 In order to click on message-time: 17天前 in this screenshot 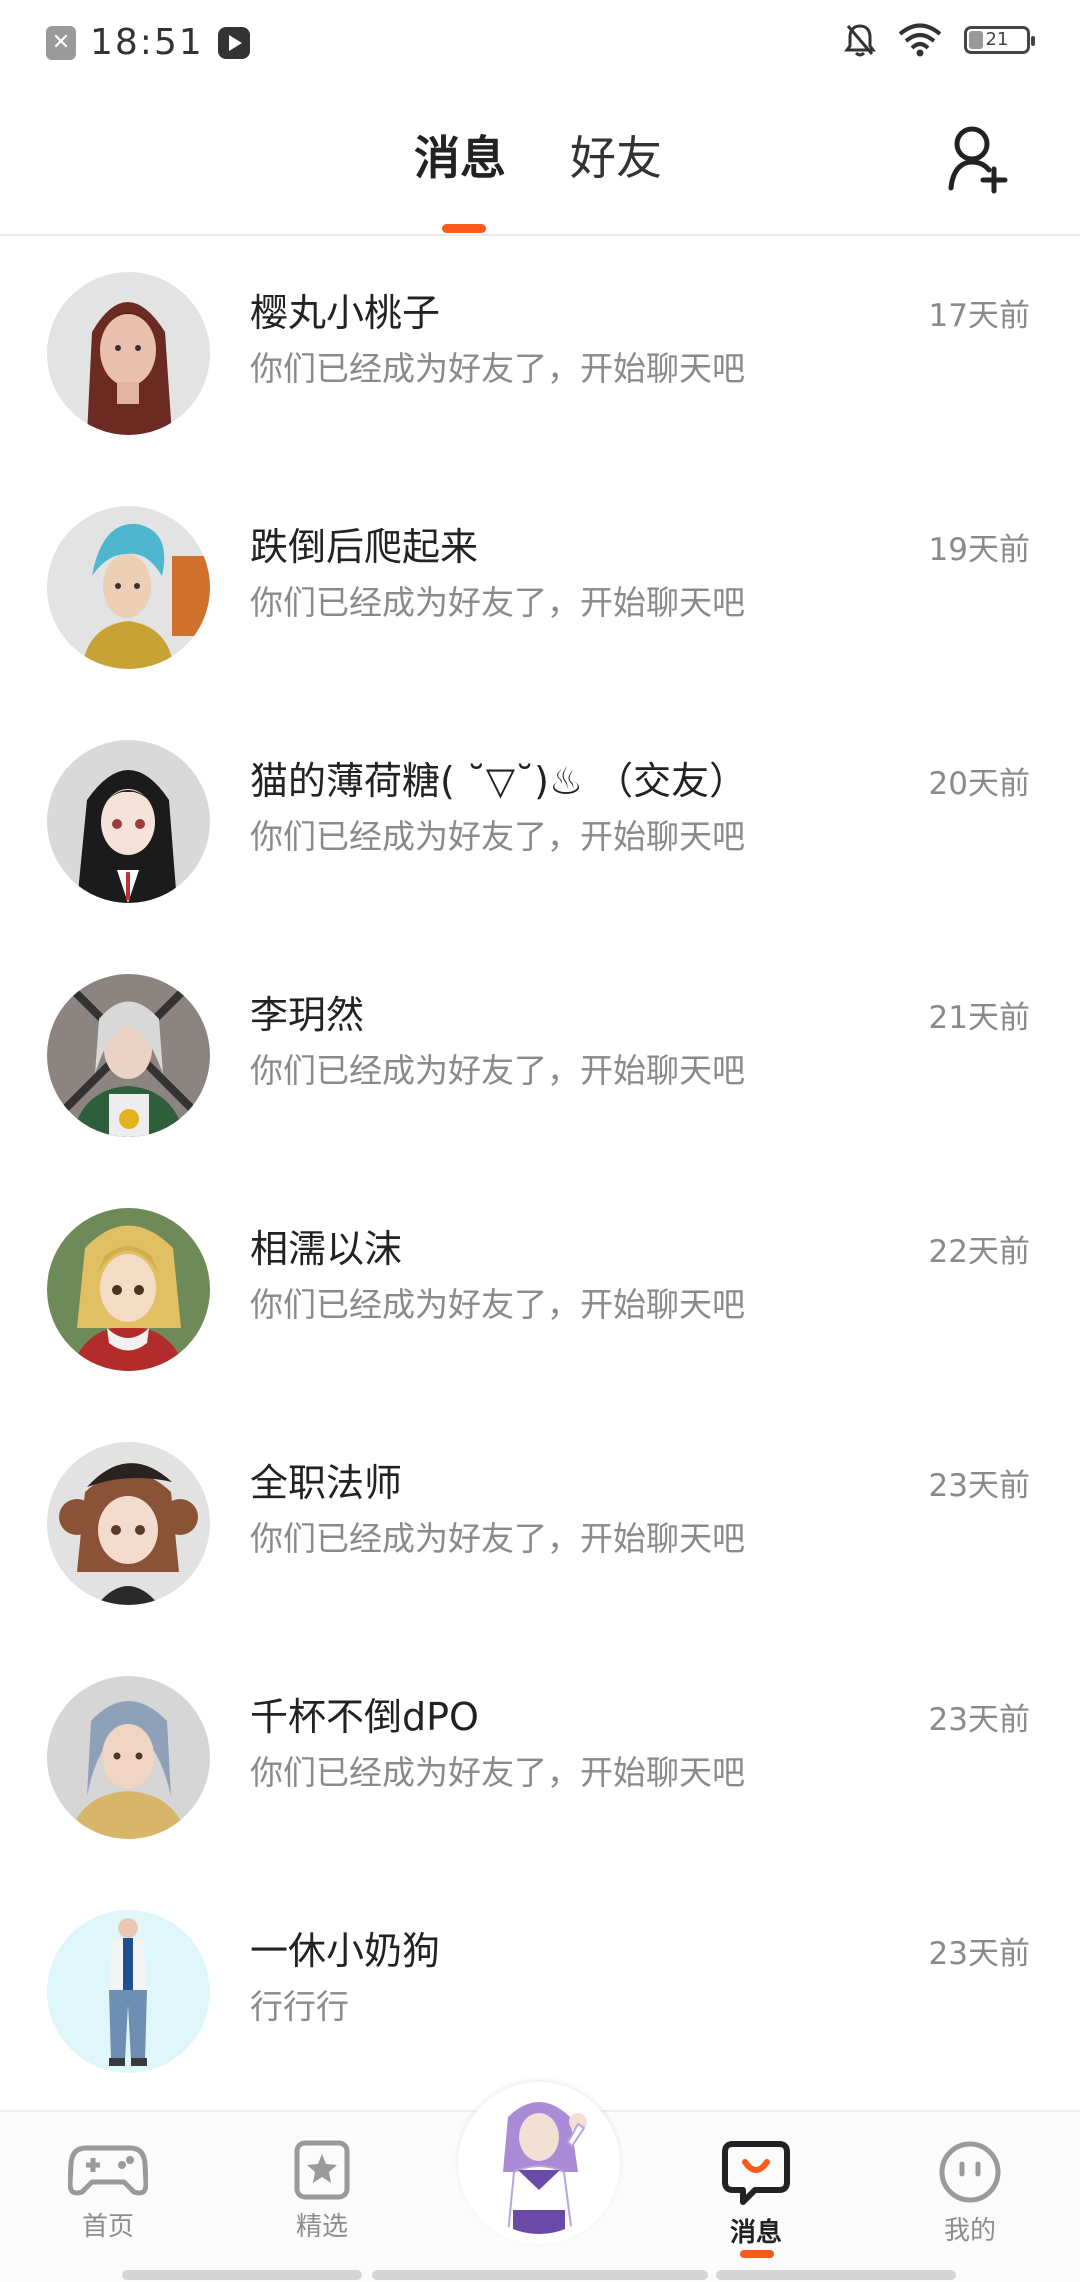, I will do `click(979, 316)`.